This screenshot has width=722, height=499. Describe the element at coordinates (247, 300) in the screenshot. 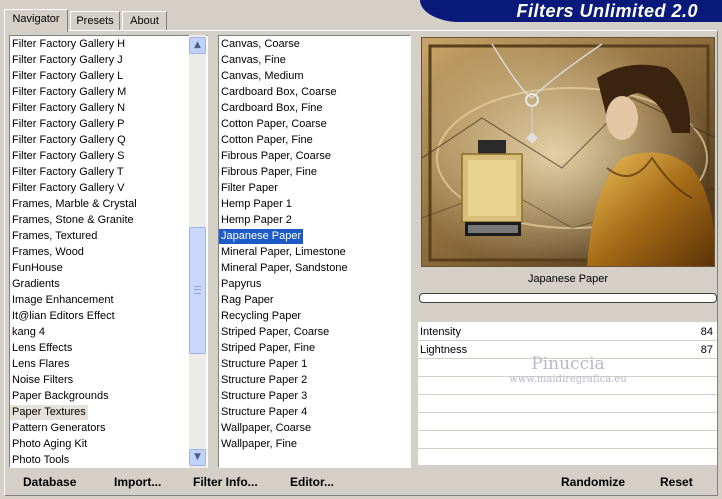

I see `filter-list-item: Rag Paper` at that location.